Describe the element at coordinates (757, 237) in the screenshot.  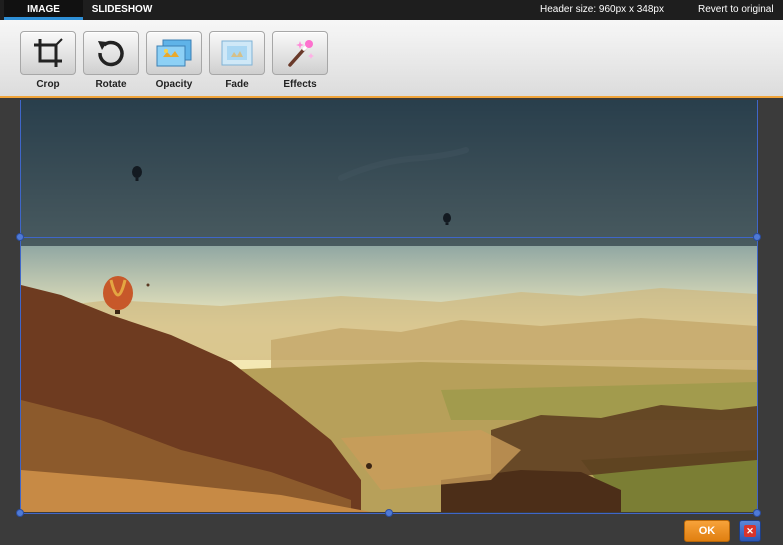
I see `crop-handle-top-right` at that location.